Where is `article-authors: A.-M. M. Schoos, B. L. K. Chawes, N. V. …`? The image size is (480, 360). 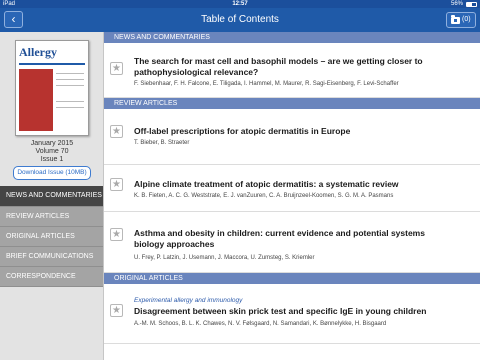
article-authors: A.-M. M. Schoos, B. L. K. Chawes, N. V. … is located at coordinates (260, 324).